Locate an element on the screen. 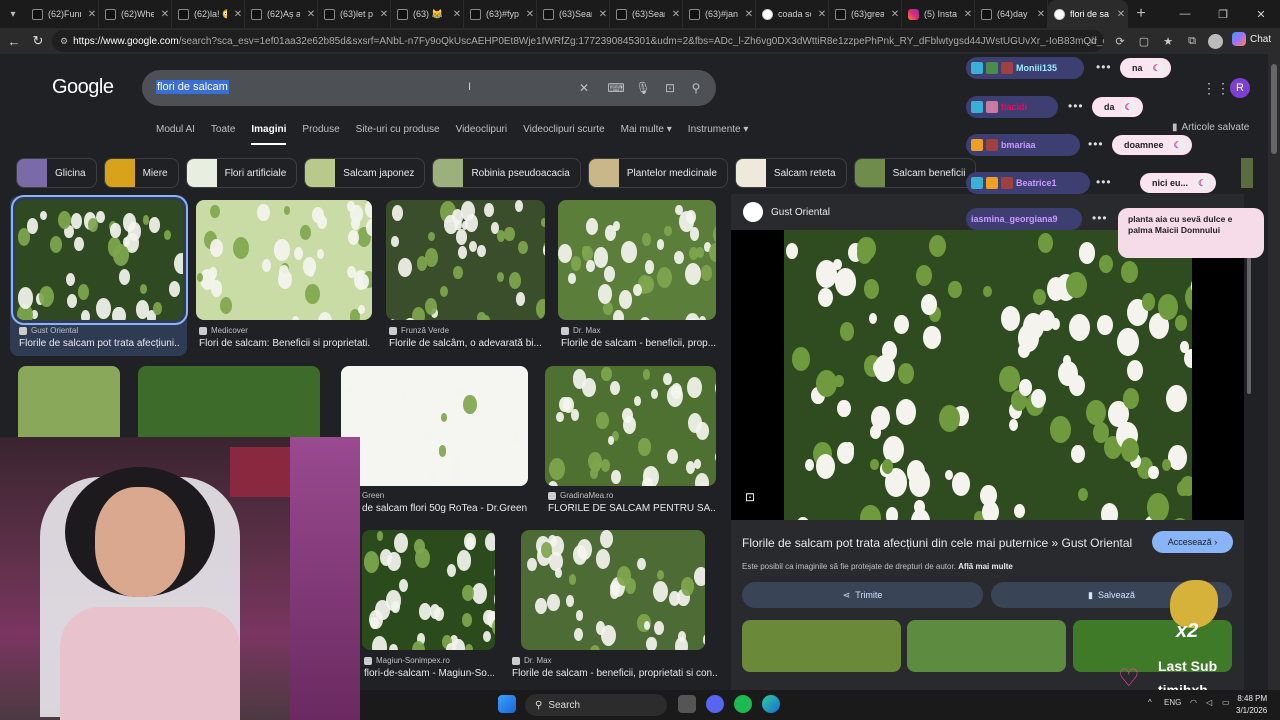  spotify-icon is located at coordinates (743, 704).